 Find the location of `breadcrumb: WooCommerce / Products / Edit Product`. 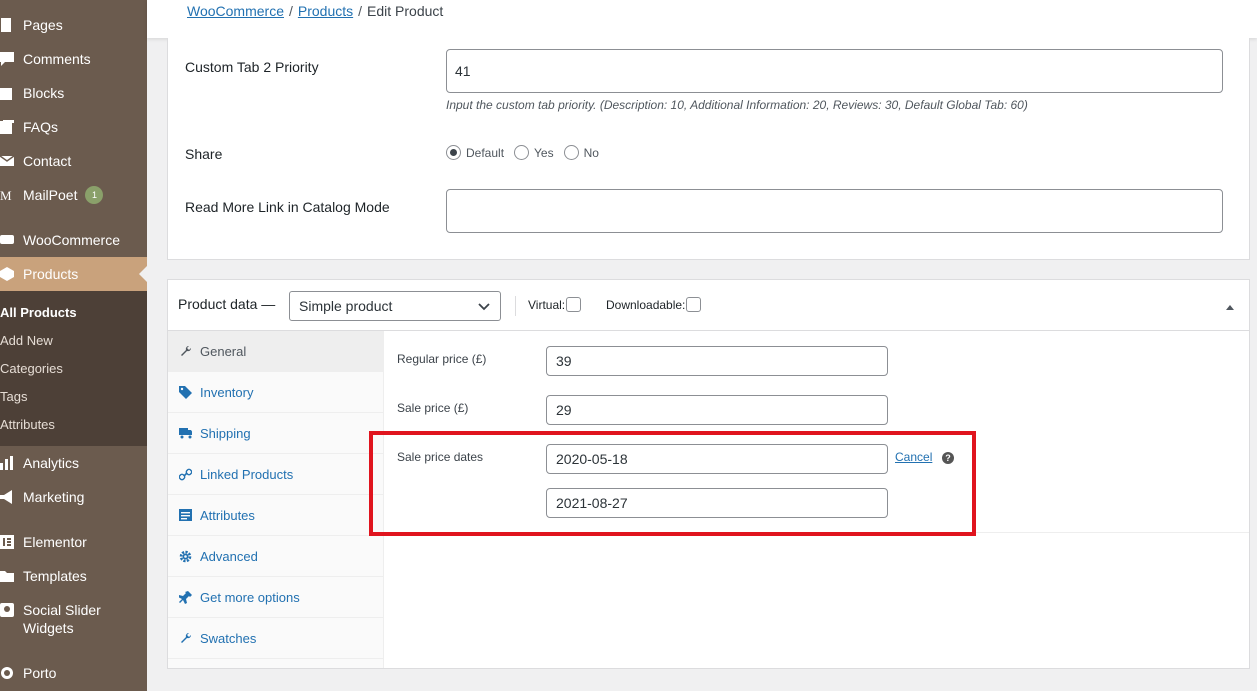

breadcrumb: WooCommerce / Products / Edit Product is located at coordinates (315, 11).